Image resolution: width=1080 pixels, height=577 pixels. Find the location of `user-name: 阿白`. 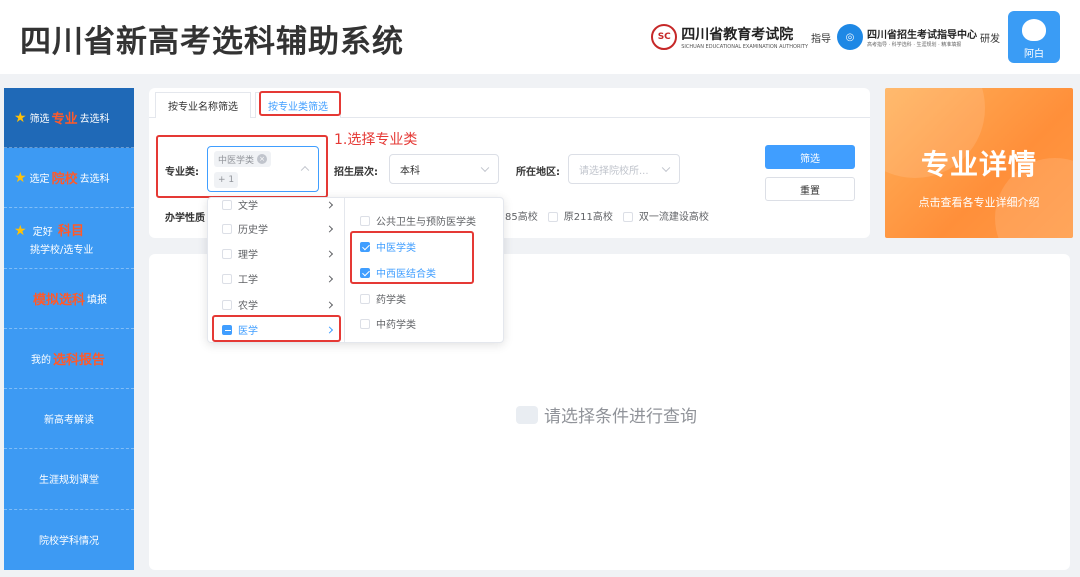

user-name: 阿白 is located at coordinates (1034, 54).